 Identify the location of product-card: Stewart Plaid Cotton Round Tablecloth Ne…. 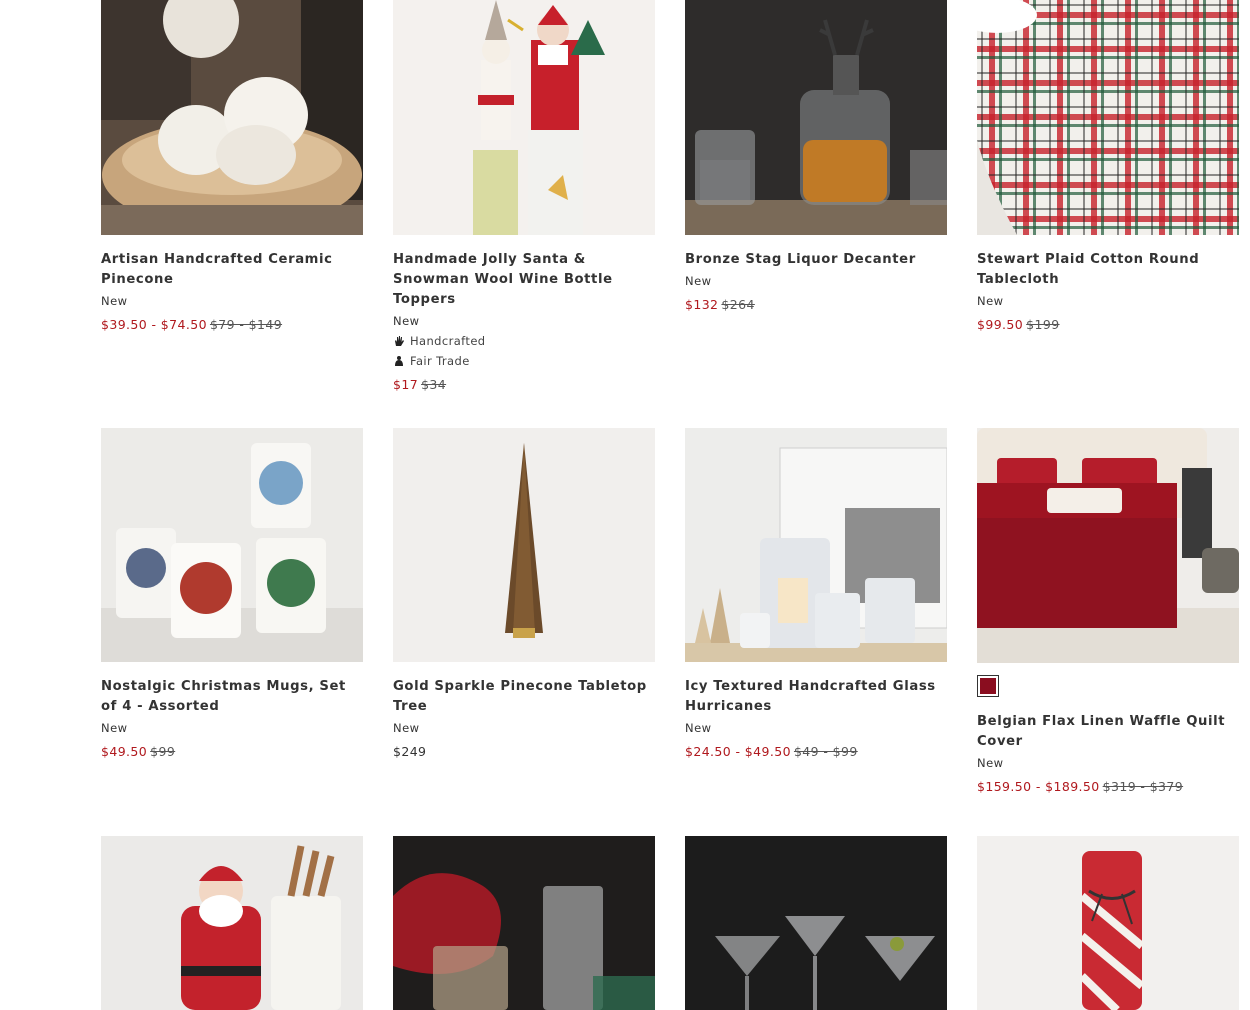
(1108, 167).